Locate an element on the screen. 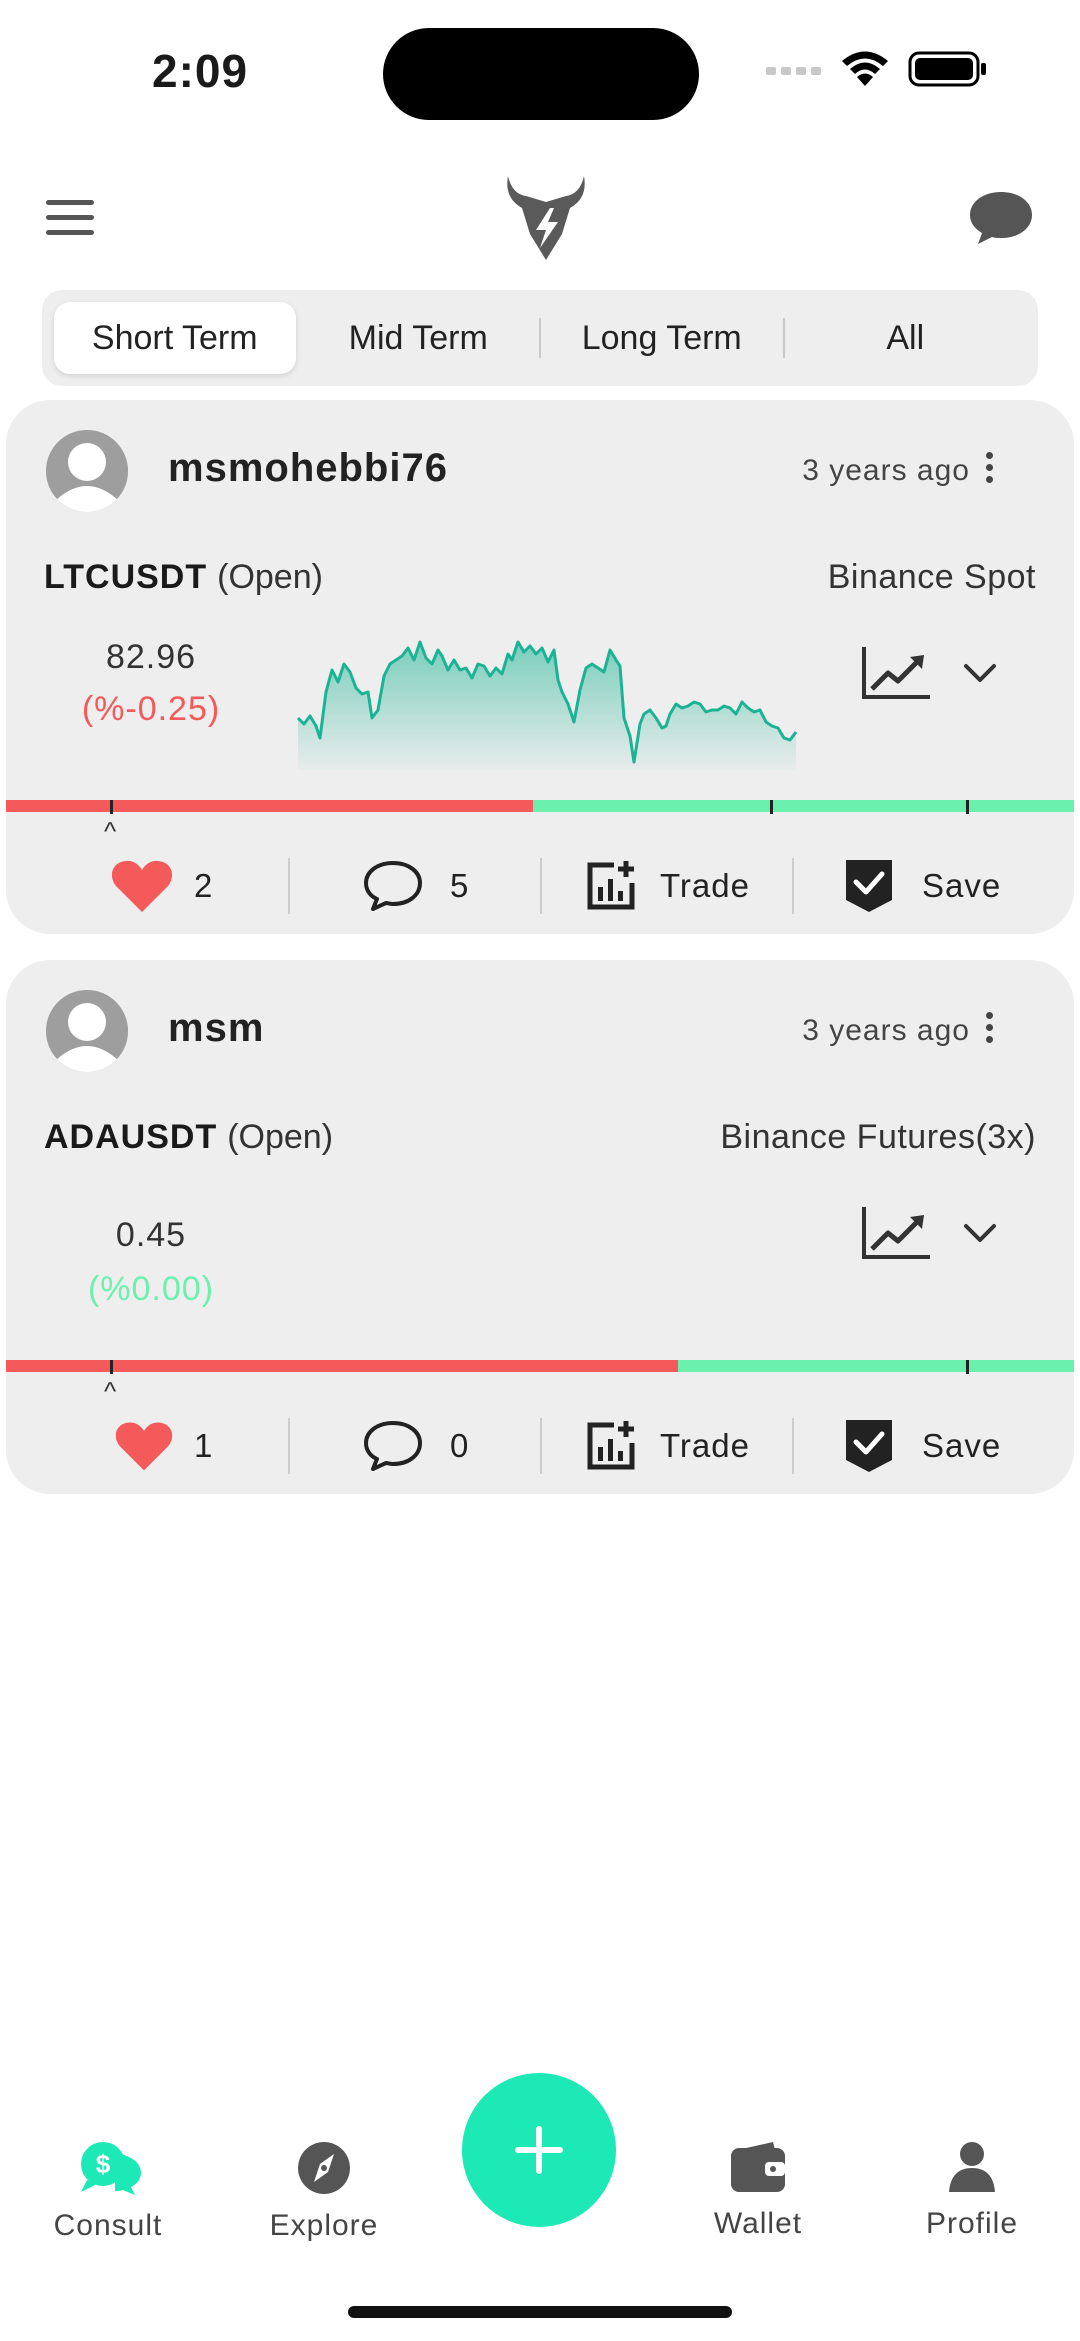 This screenshot has height=2341, width=1080. price-change: (%0.00) is located at coordinates (151, 1289).